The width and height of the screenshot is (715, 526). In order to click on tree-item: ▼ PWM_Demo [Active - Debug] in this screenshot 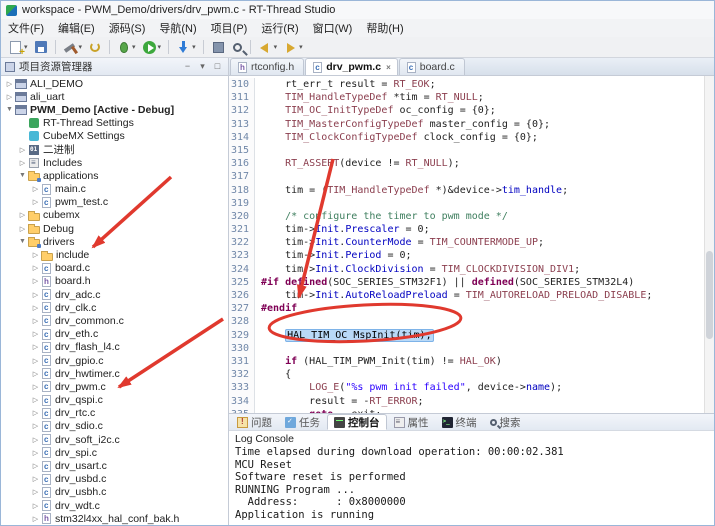, I will do `click(114, 109)`.